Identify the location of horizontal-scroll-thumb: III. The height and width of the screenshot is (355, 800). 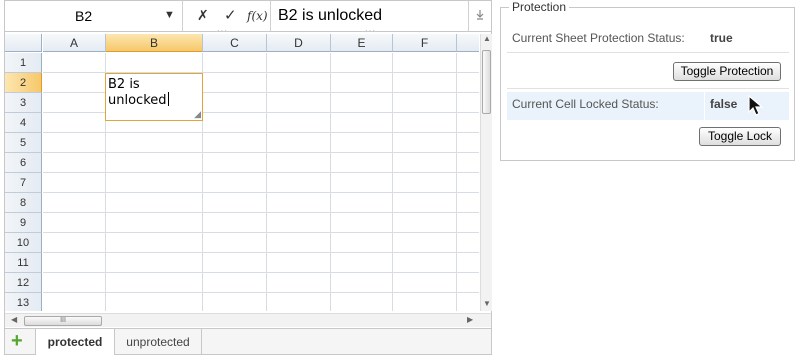
(63, 321).